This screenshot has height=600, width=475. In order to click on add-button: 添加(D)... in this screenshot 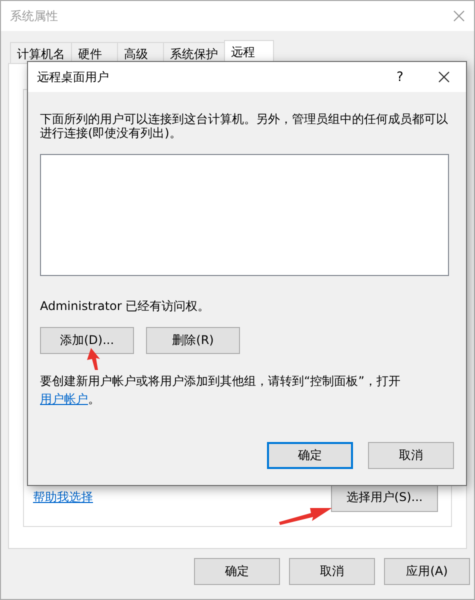, I will do `click(87, 340)`.